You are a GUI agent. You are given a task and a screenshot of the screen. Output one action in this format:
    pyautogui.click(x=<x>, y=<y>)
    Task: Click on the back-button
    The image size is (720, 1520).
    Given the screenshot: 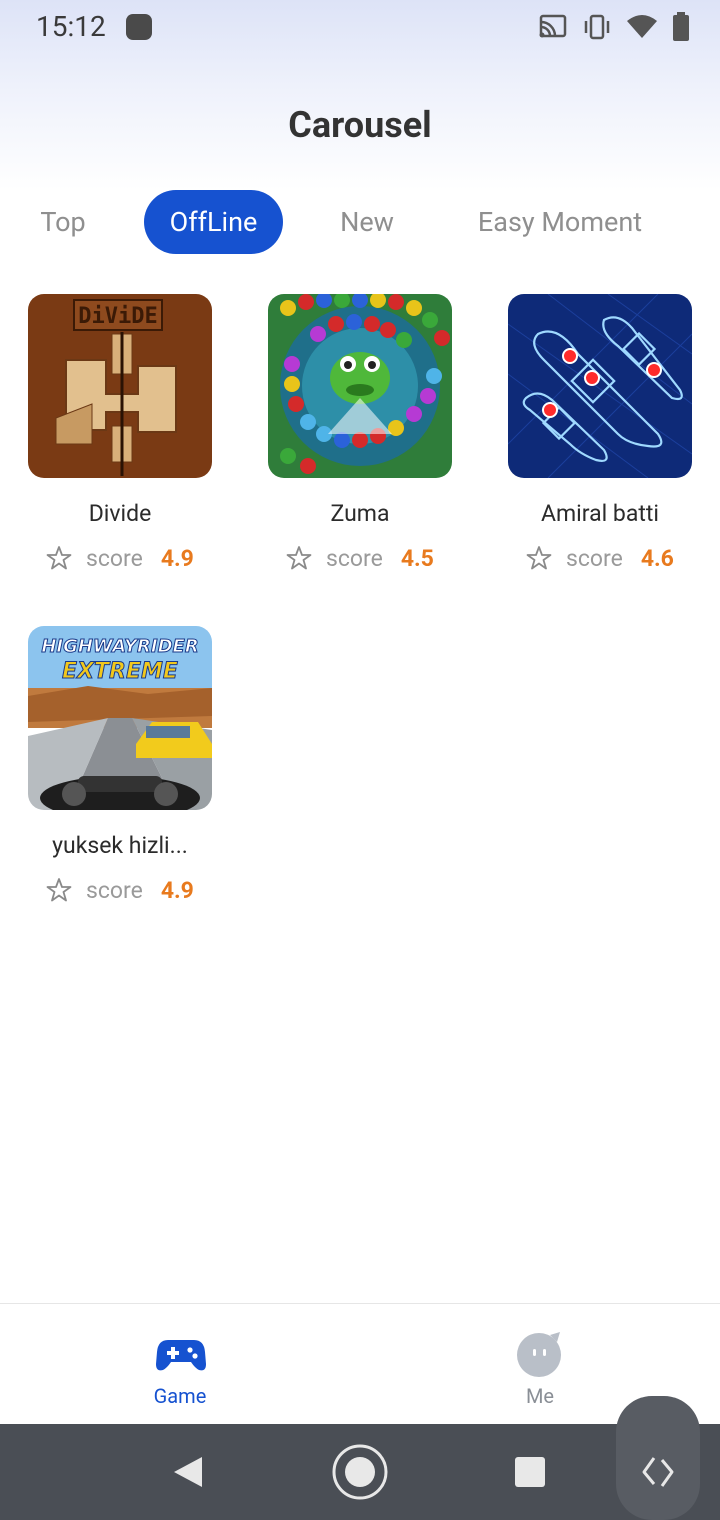 What is the action you would take?
    pyautogui.click(x=188, y=1472)
    